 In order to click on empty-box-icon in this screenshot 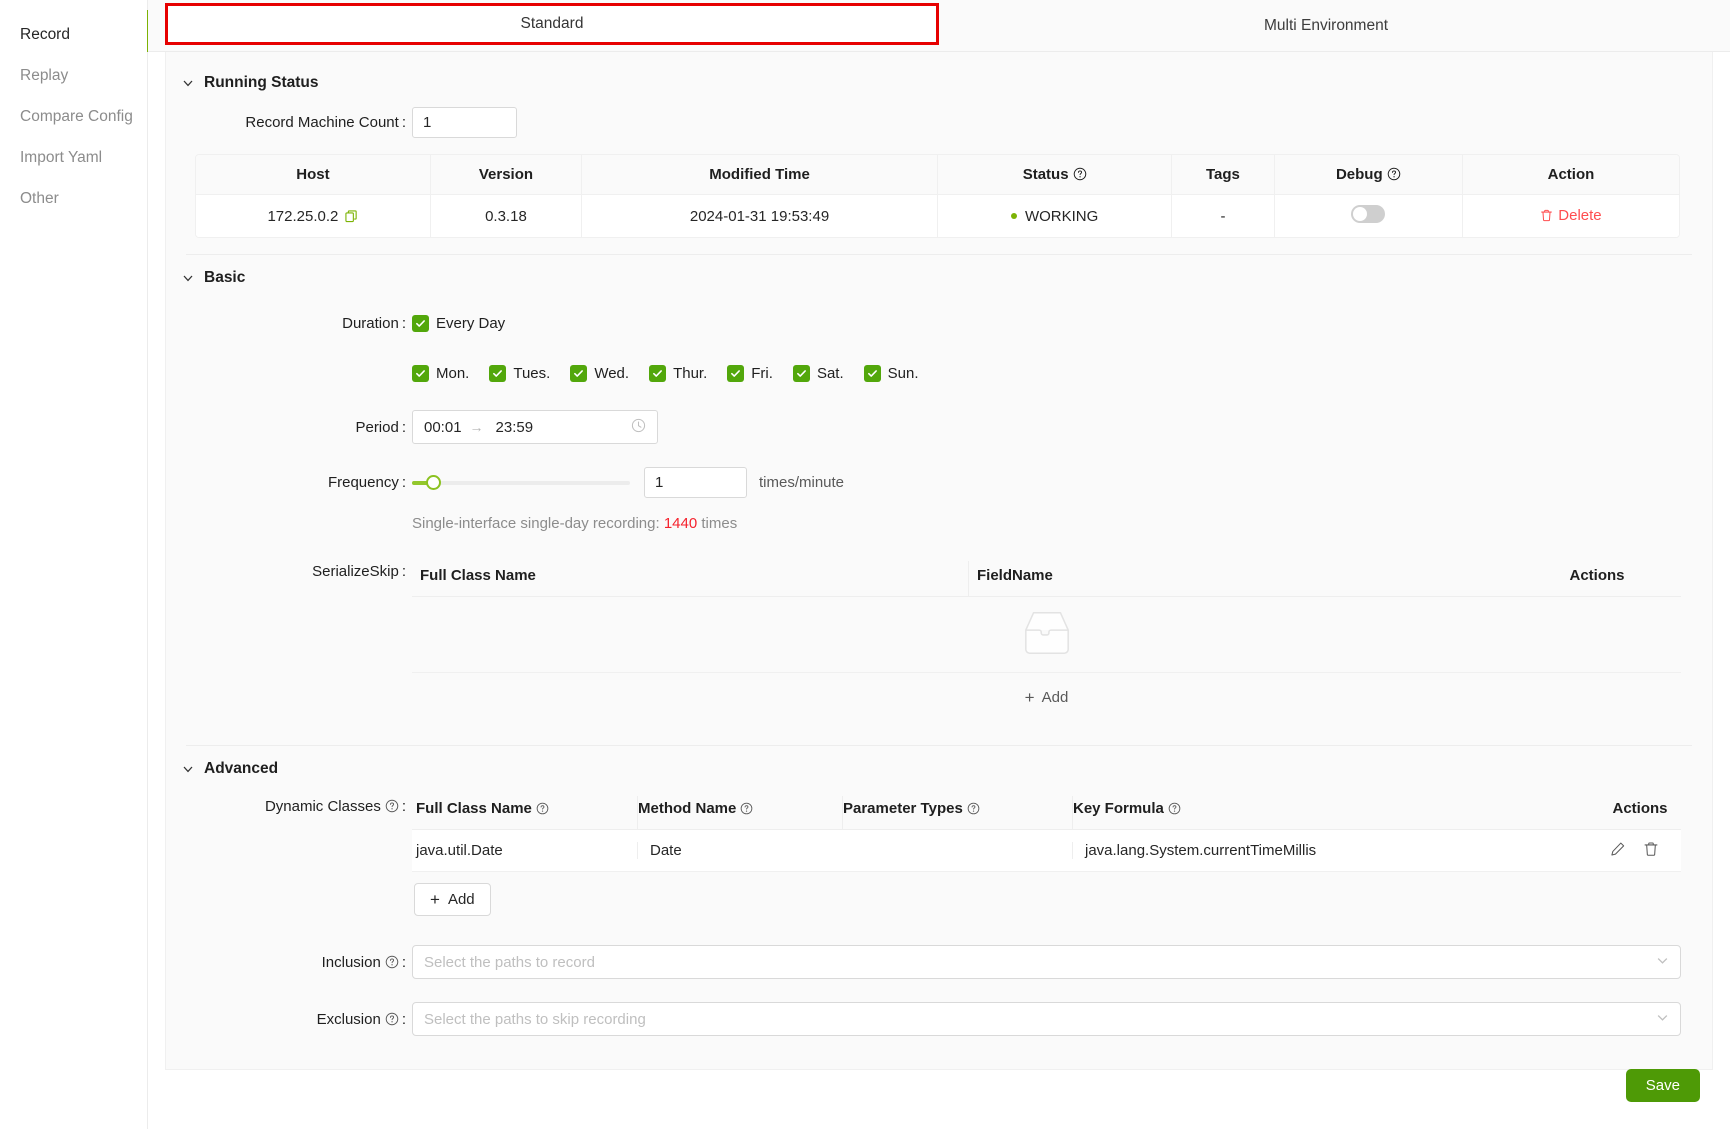, I will do `click(1047, 635)`.